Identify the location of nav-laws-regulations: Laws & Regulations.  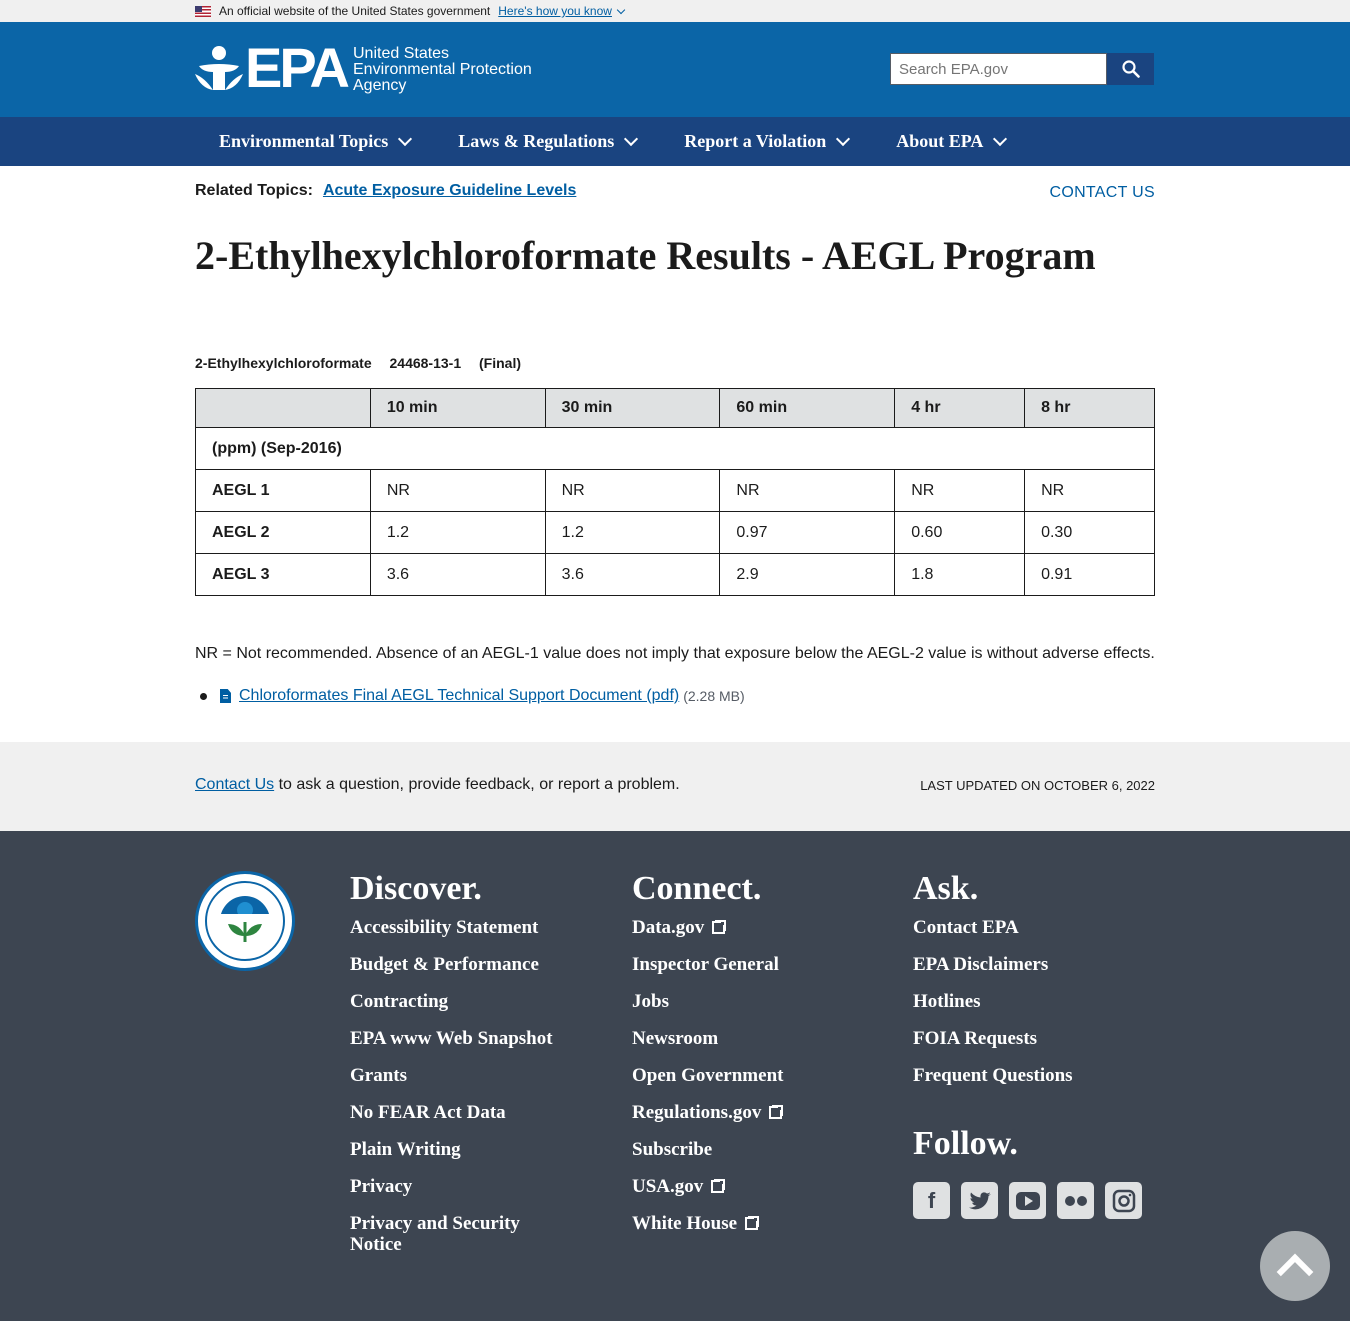
(548, 141).